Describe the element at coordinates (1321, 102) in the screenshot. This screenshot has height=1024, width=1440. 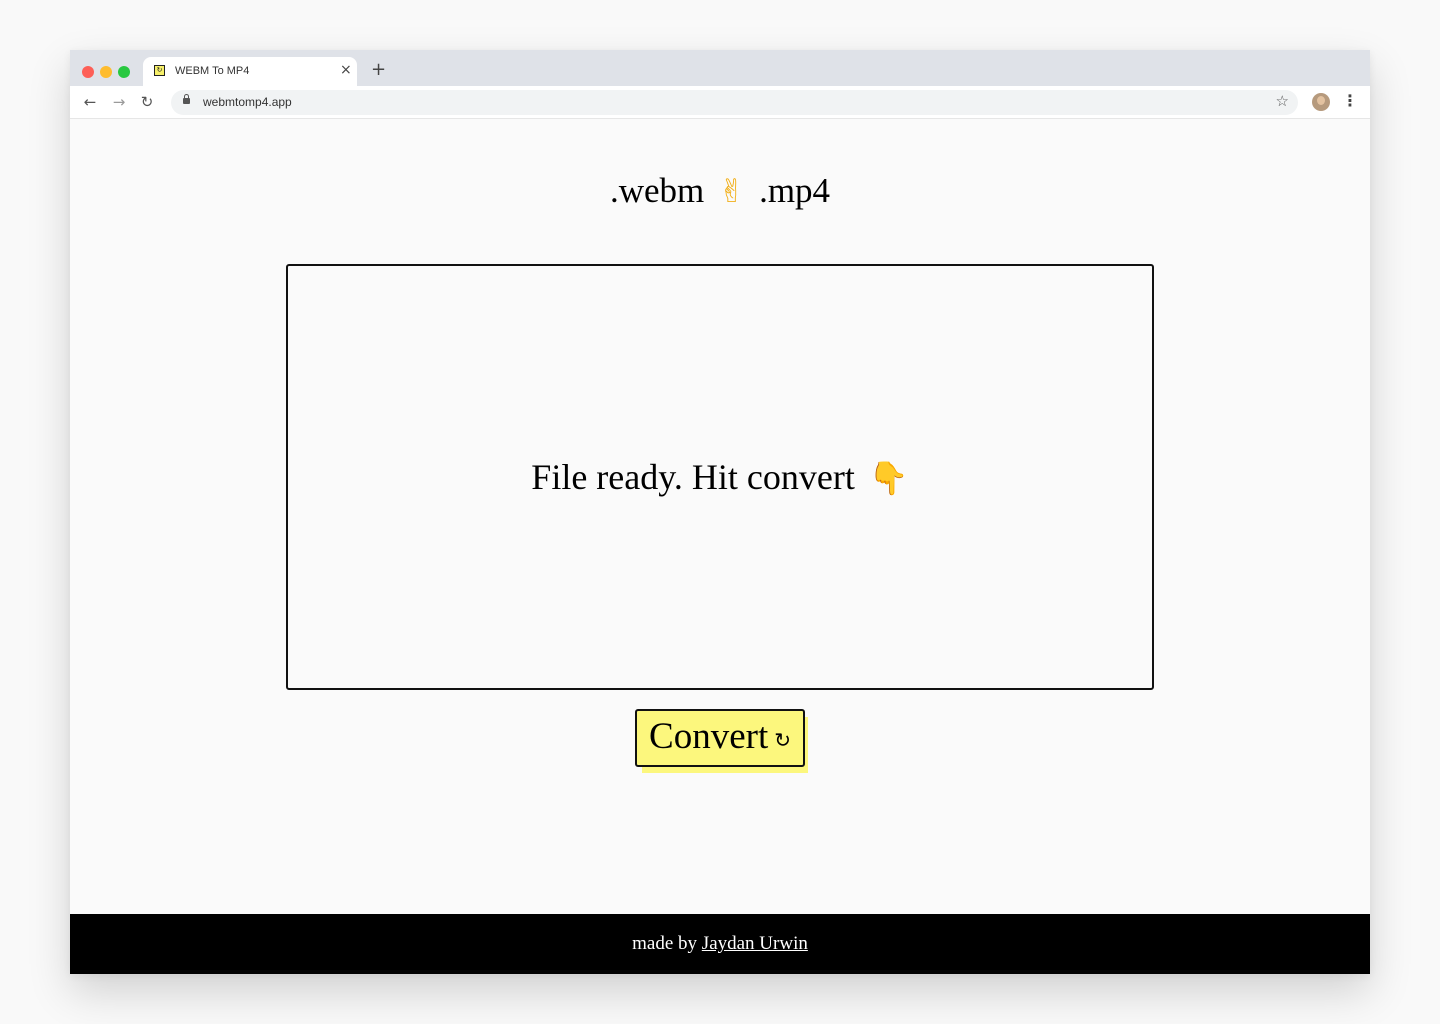
I see `profile-avatar` at that location.